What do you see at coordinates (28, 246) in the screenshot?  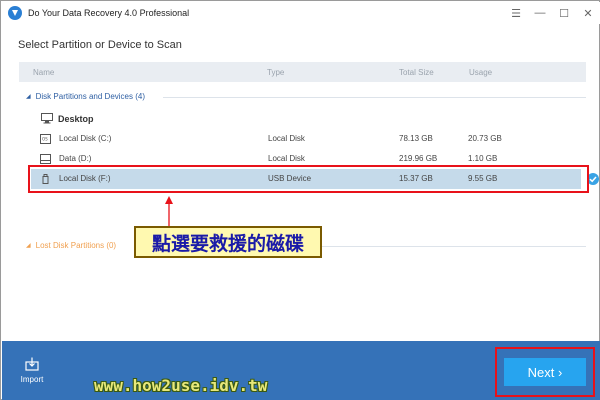 I see `expand-triangle-icon: ◢` at bounding box center [28, 246].